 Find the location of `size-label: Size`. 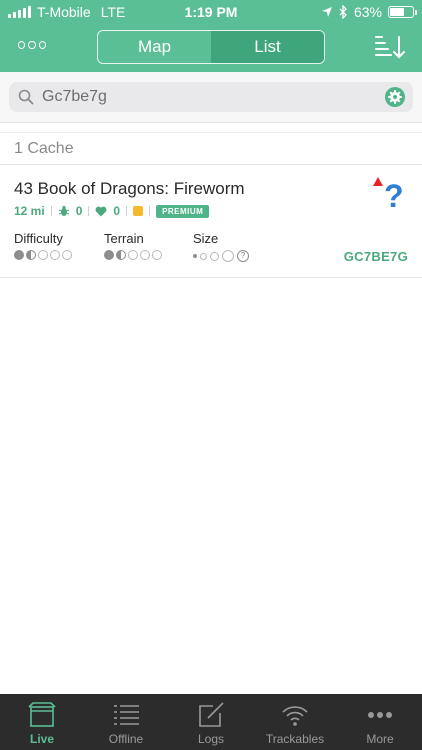

size-label: Size is located at coordinates (206, 238).